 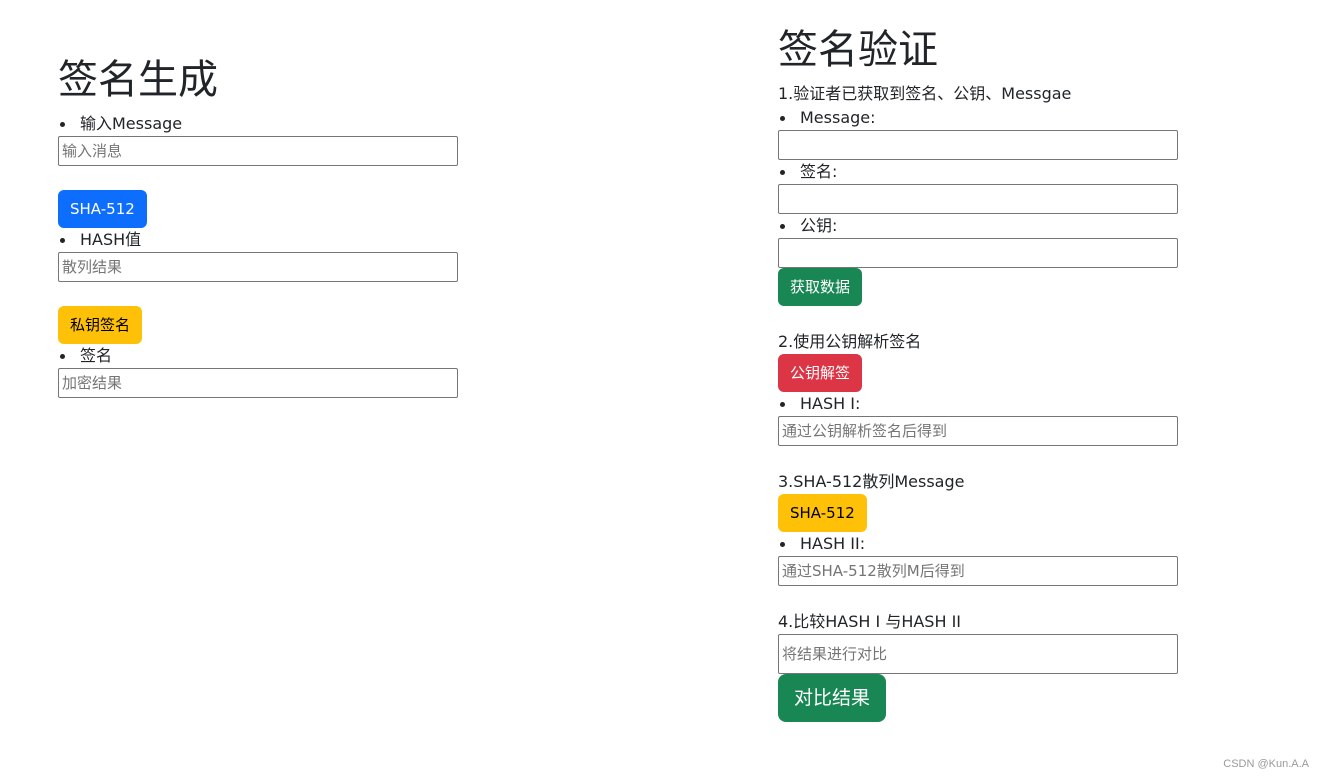 I want to click on public-key-decrypt-button: 公钥解签, so click(x=820, y=373).